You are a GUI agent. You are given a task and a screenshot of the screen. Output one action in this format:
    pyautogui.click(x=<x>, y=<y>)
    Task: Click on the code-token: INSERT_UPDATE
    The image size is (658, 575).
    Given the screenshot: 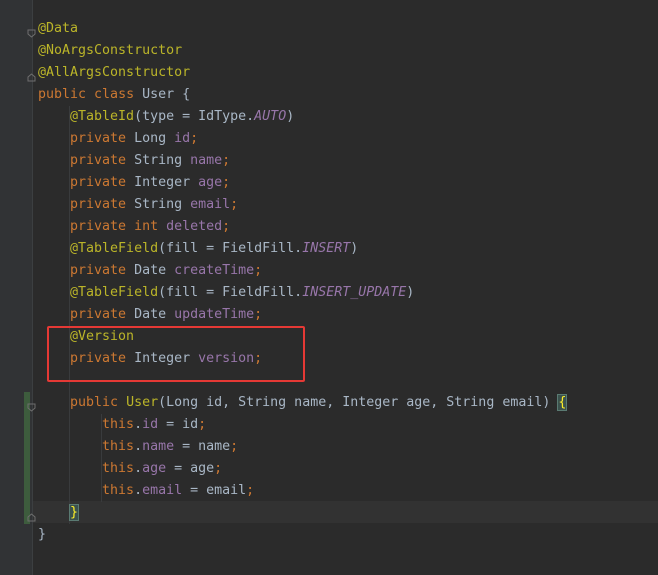 What is the action you would take?
    pyautogui.click(x=354, y=292)
    